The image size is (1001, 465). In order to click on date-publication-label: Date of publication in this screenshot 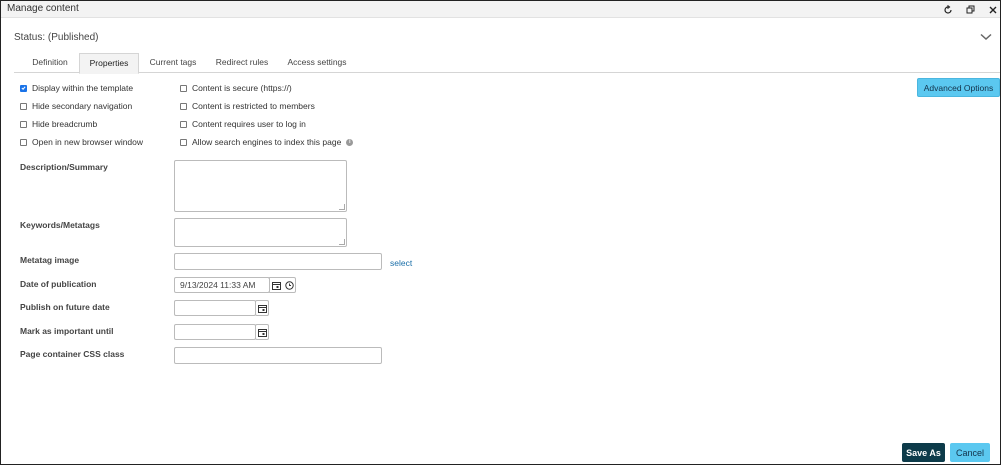, I will do `click(58, 284)`.